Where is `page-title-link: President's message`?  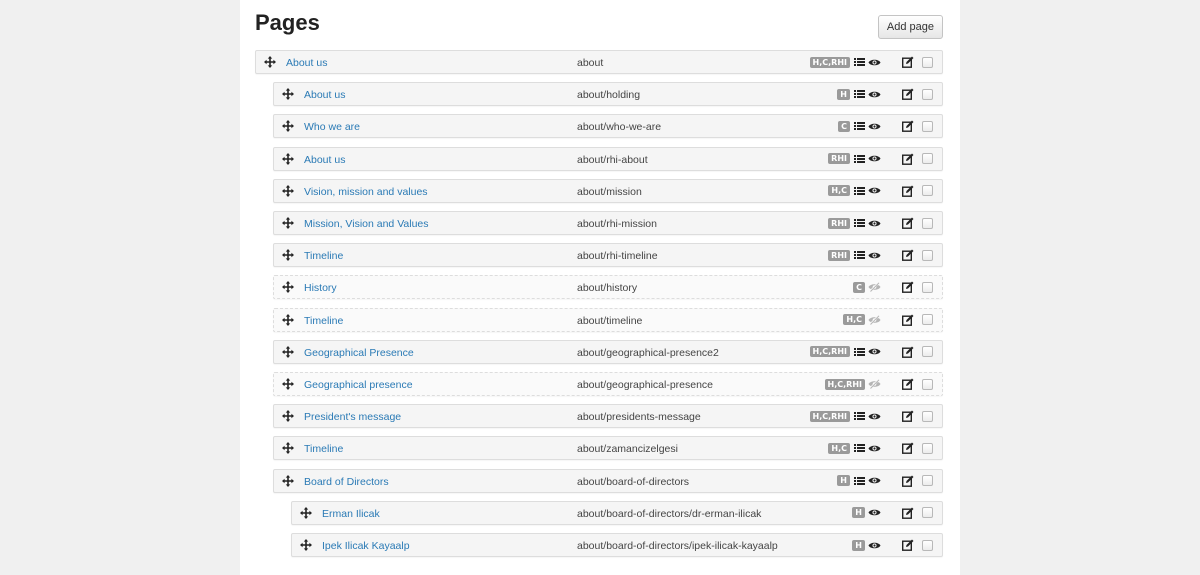 page-title-link: President's message is located at coordinates (352, 417).